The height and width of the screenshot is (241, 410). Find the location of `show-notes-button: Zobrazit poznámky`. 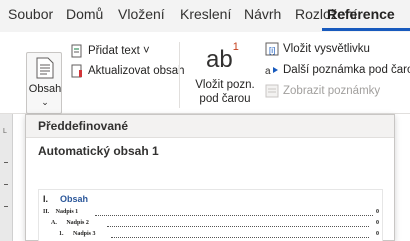

show-notes-button: Zobrazit poznámky is located at coordinates (322, 91).